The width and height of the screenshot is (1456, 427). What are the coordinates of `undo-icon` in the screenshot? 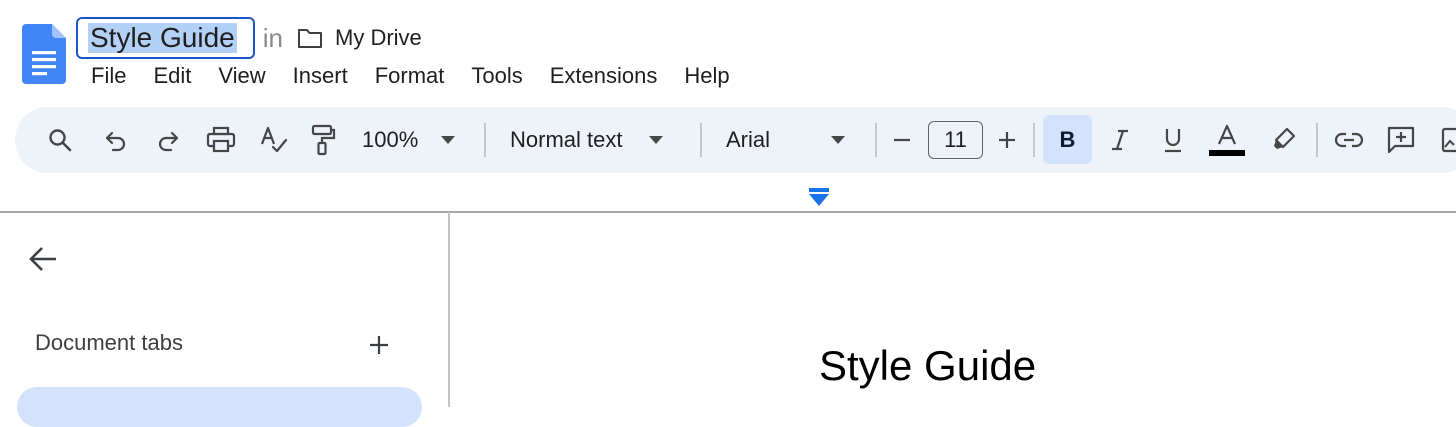 It's located at (115, 141).